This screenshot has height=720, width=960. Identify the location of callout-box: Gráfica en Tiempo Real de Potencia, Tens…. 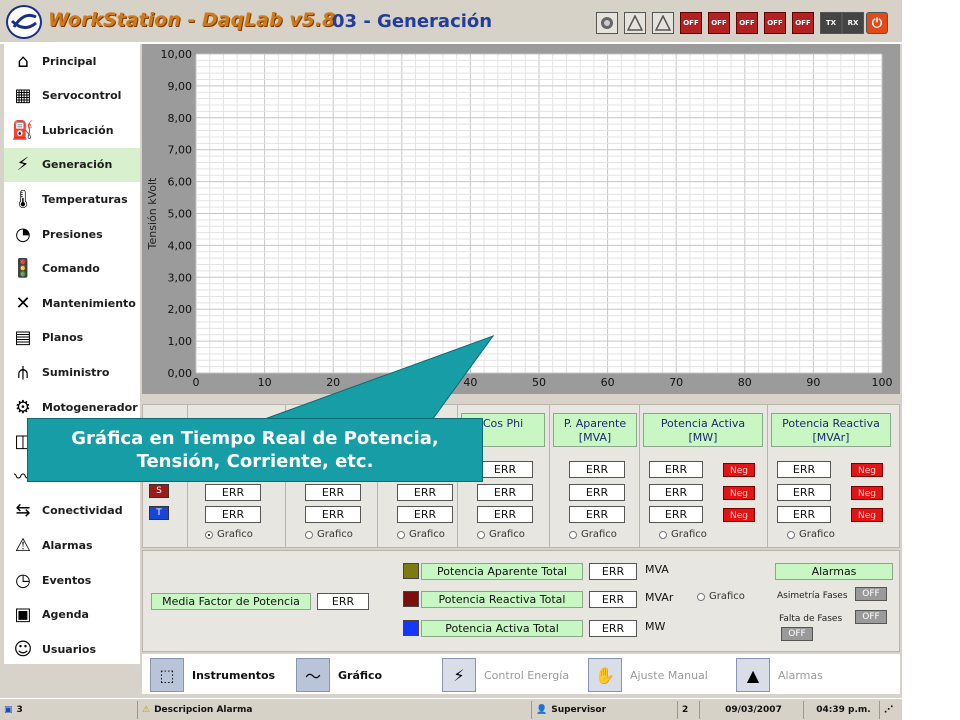
(255, 450).